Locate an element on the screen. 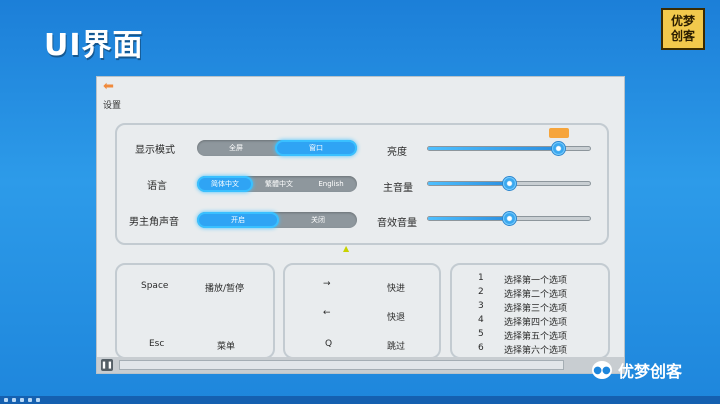 This screenshot has width=720, height=404. display-mode-toggle: 全屏 窗口 is located at coordinates (277, 148).